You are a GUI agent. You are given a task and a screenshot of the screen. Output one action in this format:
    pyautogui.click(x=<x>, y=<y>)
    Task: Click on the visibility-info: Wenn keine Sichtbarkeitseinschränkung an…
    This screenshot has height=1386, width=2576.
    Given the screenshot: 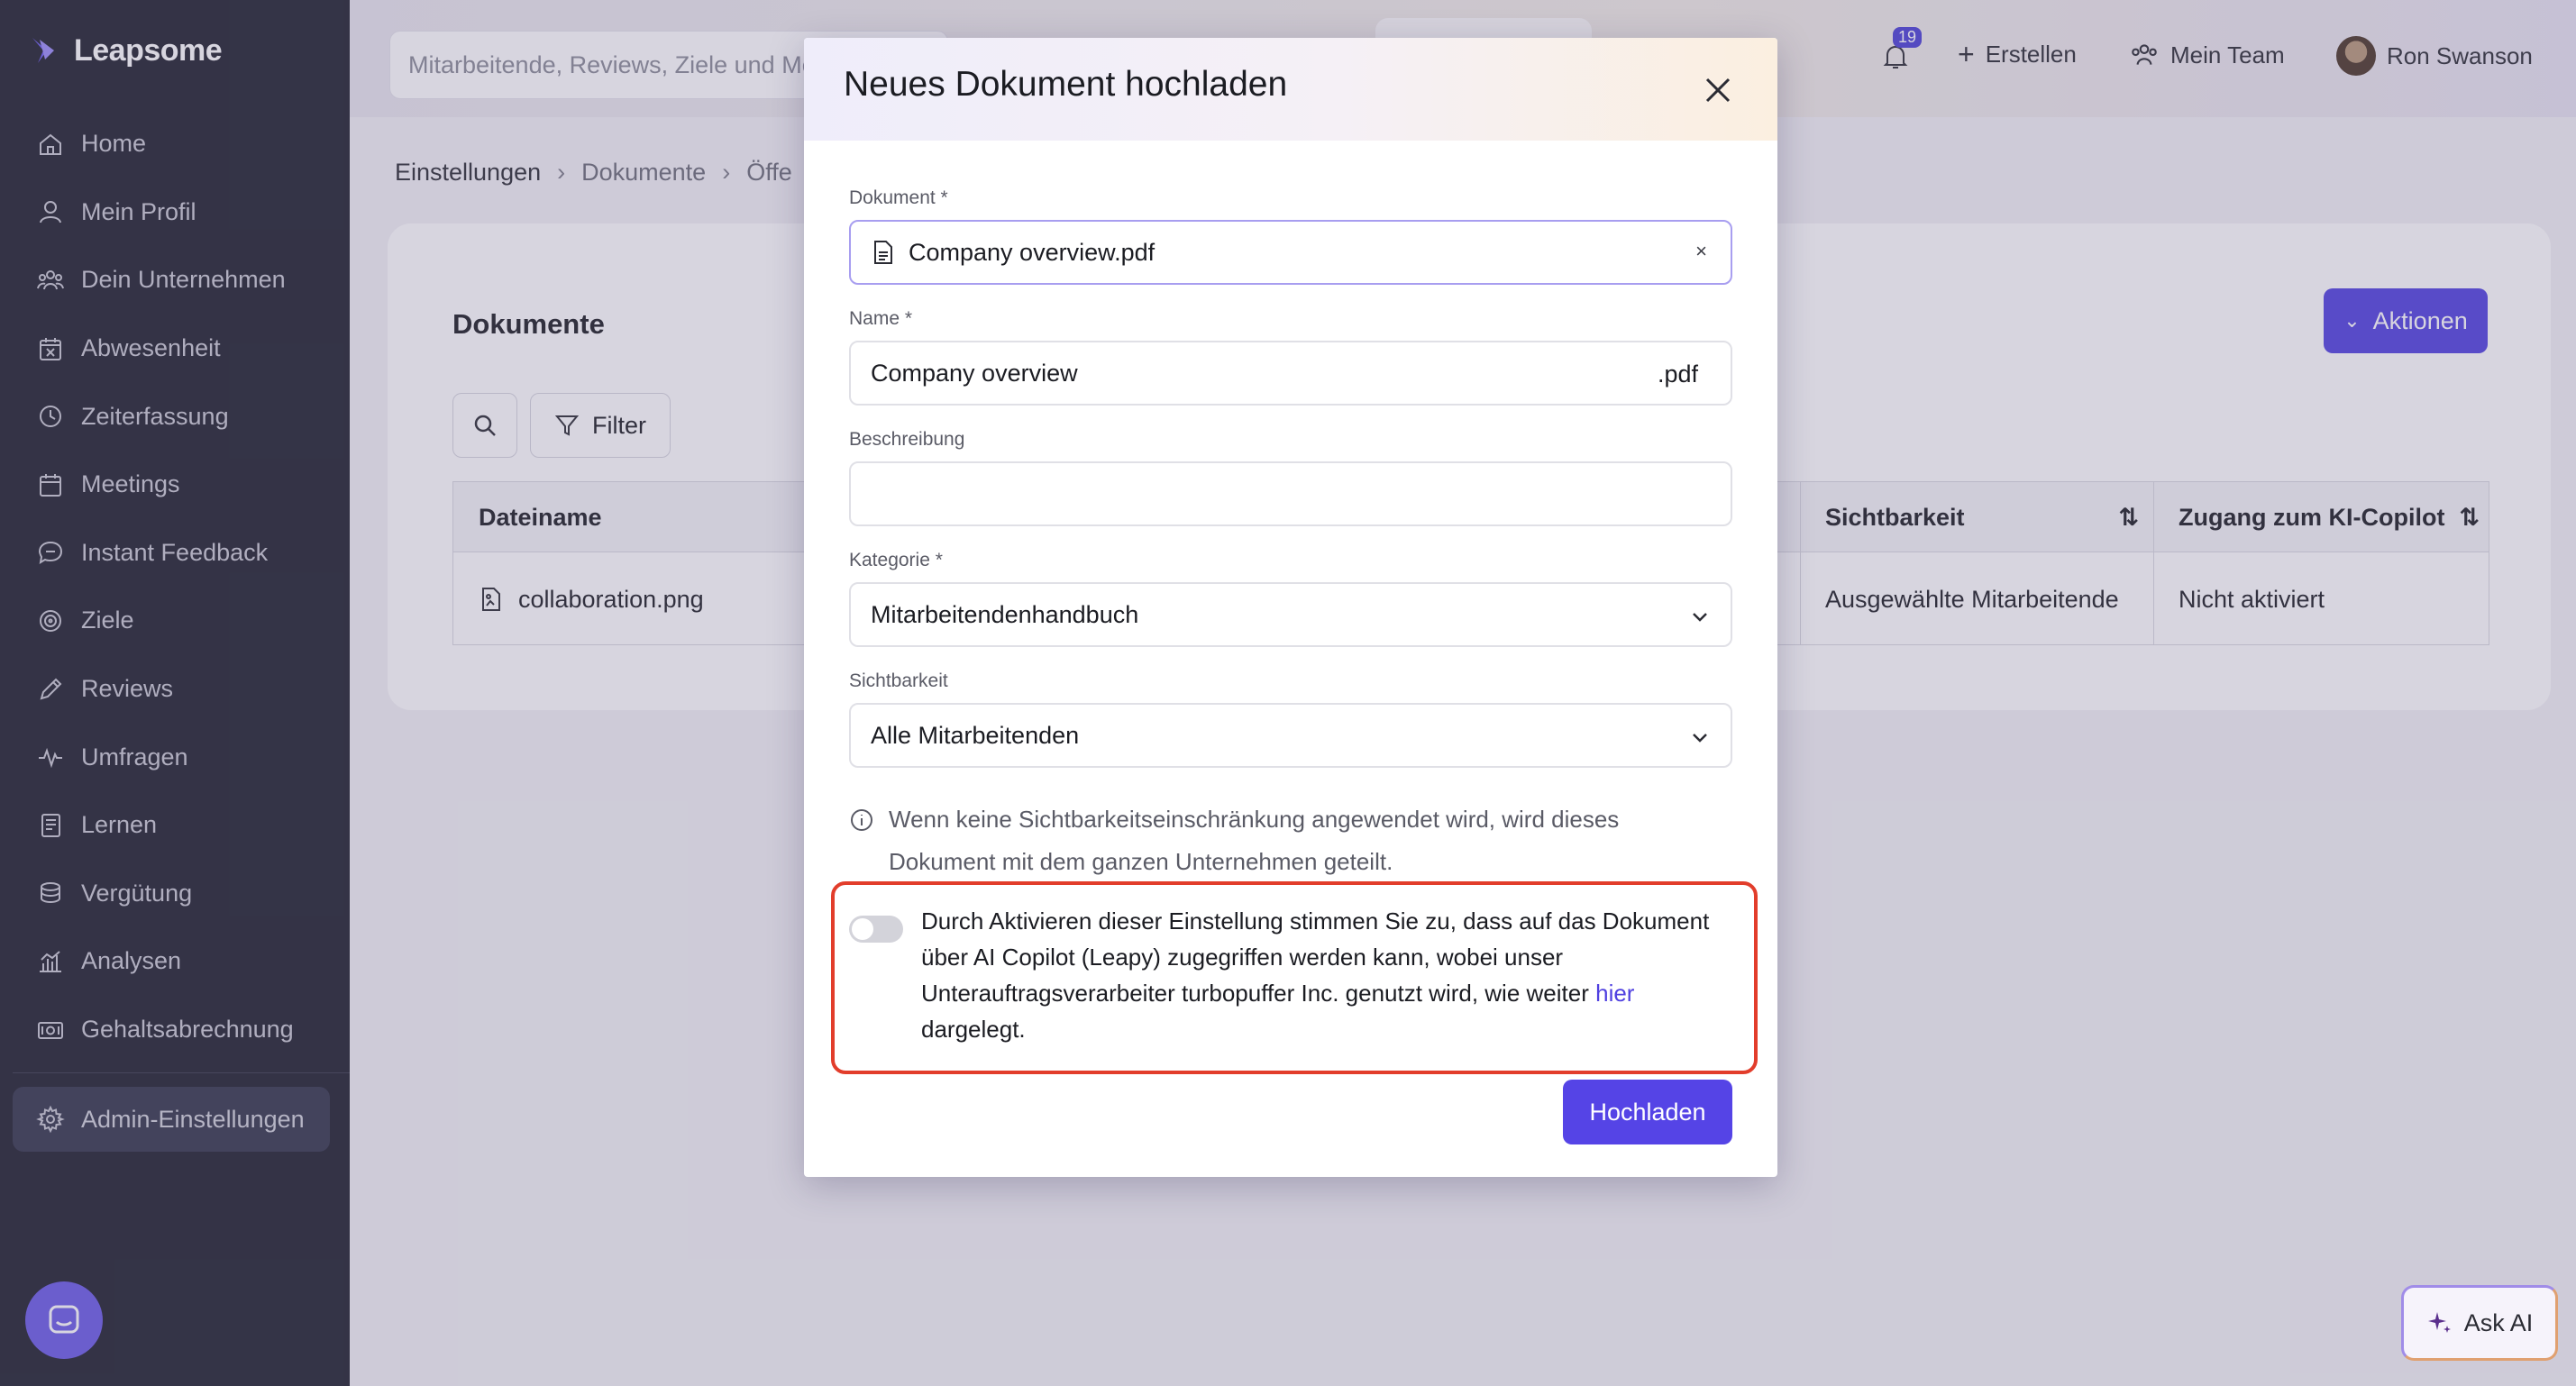 What is the action you would take?
    pyautogui.click(x=1268, y=840)
    